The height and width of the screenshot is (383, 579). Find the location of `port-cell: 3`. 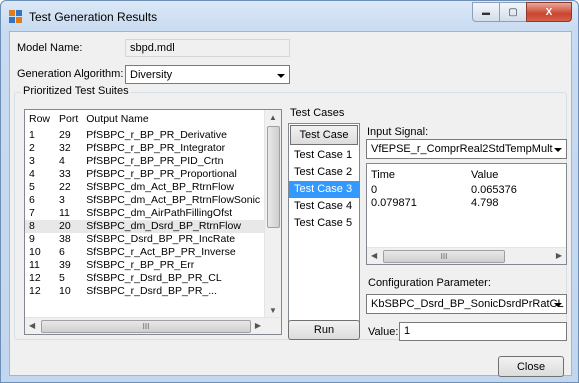

port-cell: 3 is located at coordinates (62, 200).